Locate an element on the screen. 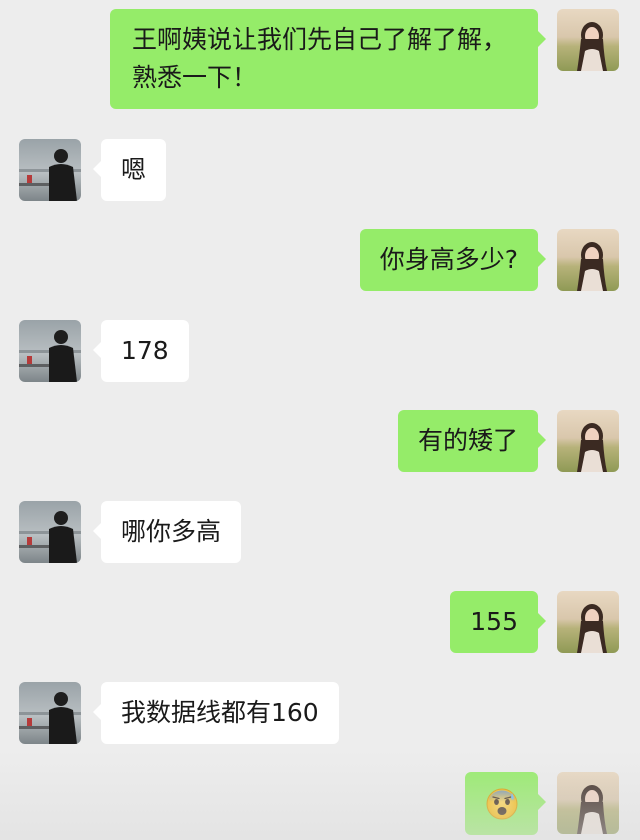 The height and width of the screenshot is (840, 640). message-text: 哪你多高 is located at coordinates (171, 531).